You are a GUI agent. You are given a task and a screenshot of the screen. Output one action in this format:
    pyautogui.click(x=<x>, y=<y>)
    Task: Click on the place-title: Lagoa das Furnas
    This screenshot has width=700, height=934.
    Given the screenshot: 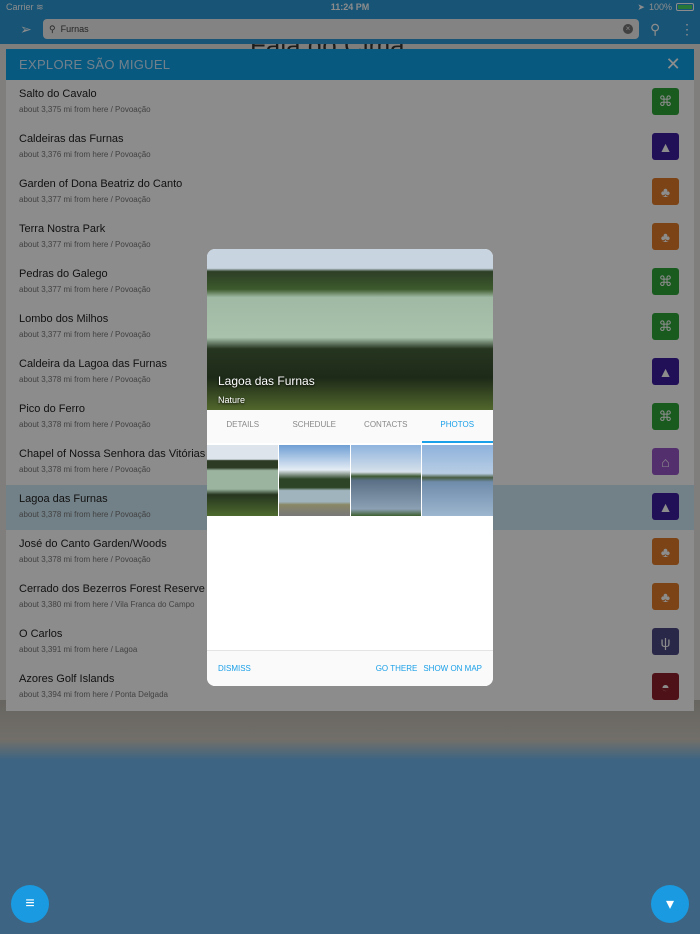 What is the action you would take?
    pyautogui.click(x=266, y=381)
    